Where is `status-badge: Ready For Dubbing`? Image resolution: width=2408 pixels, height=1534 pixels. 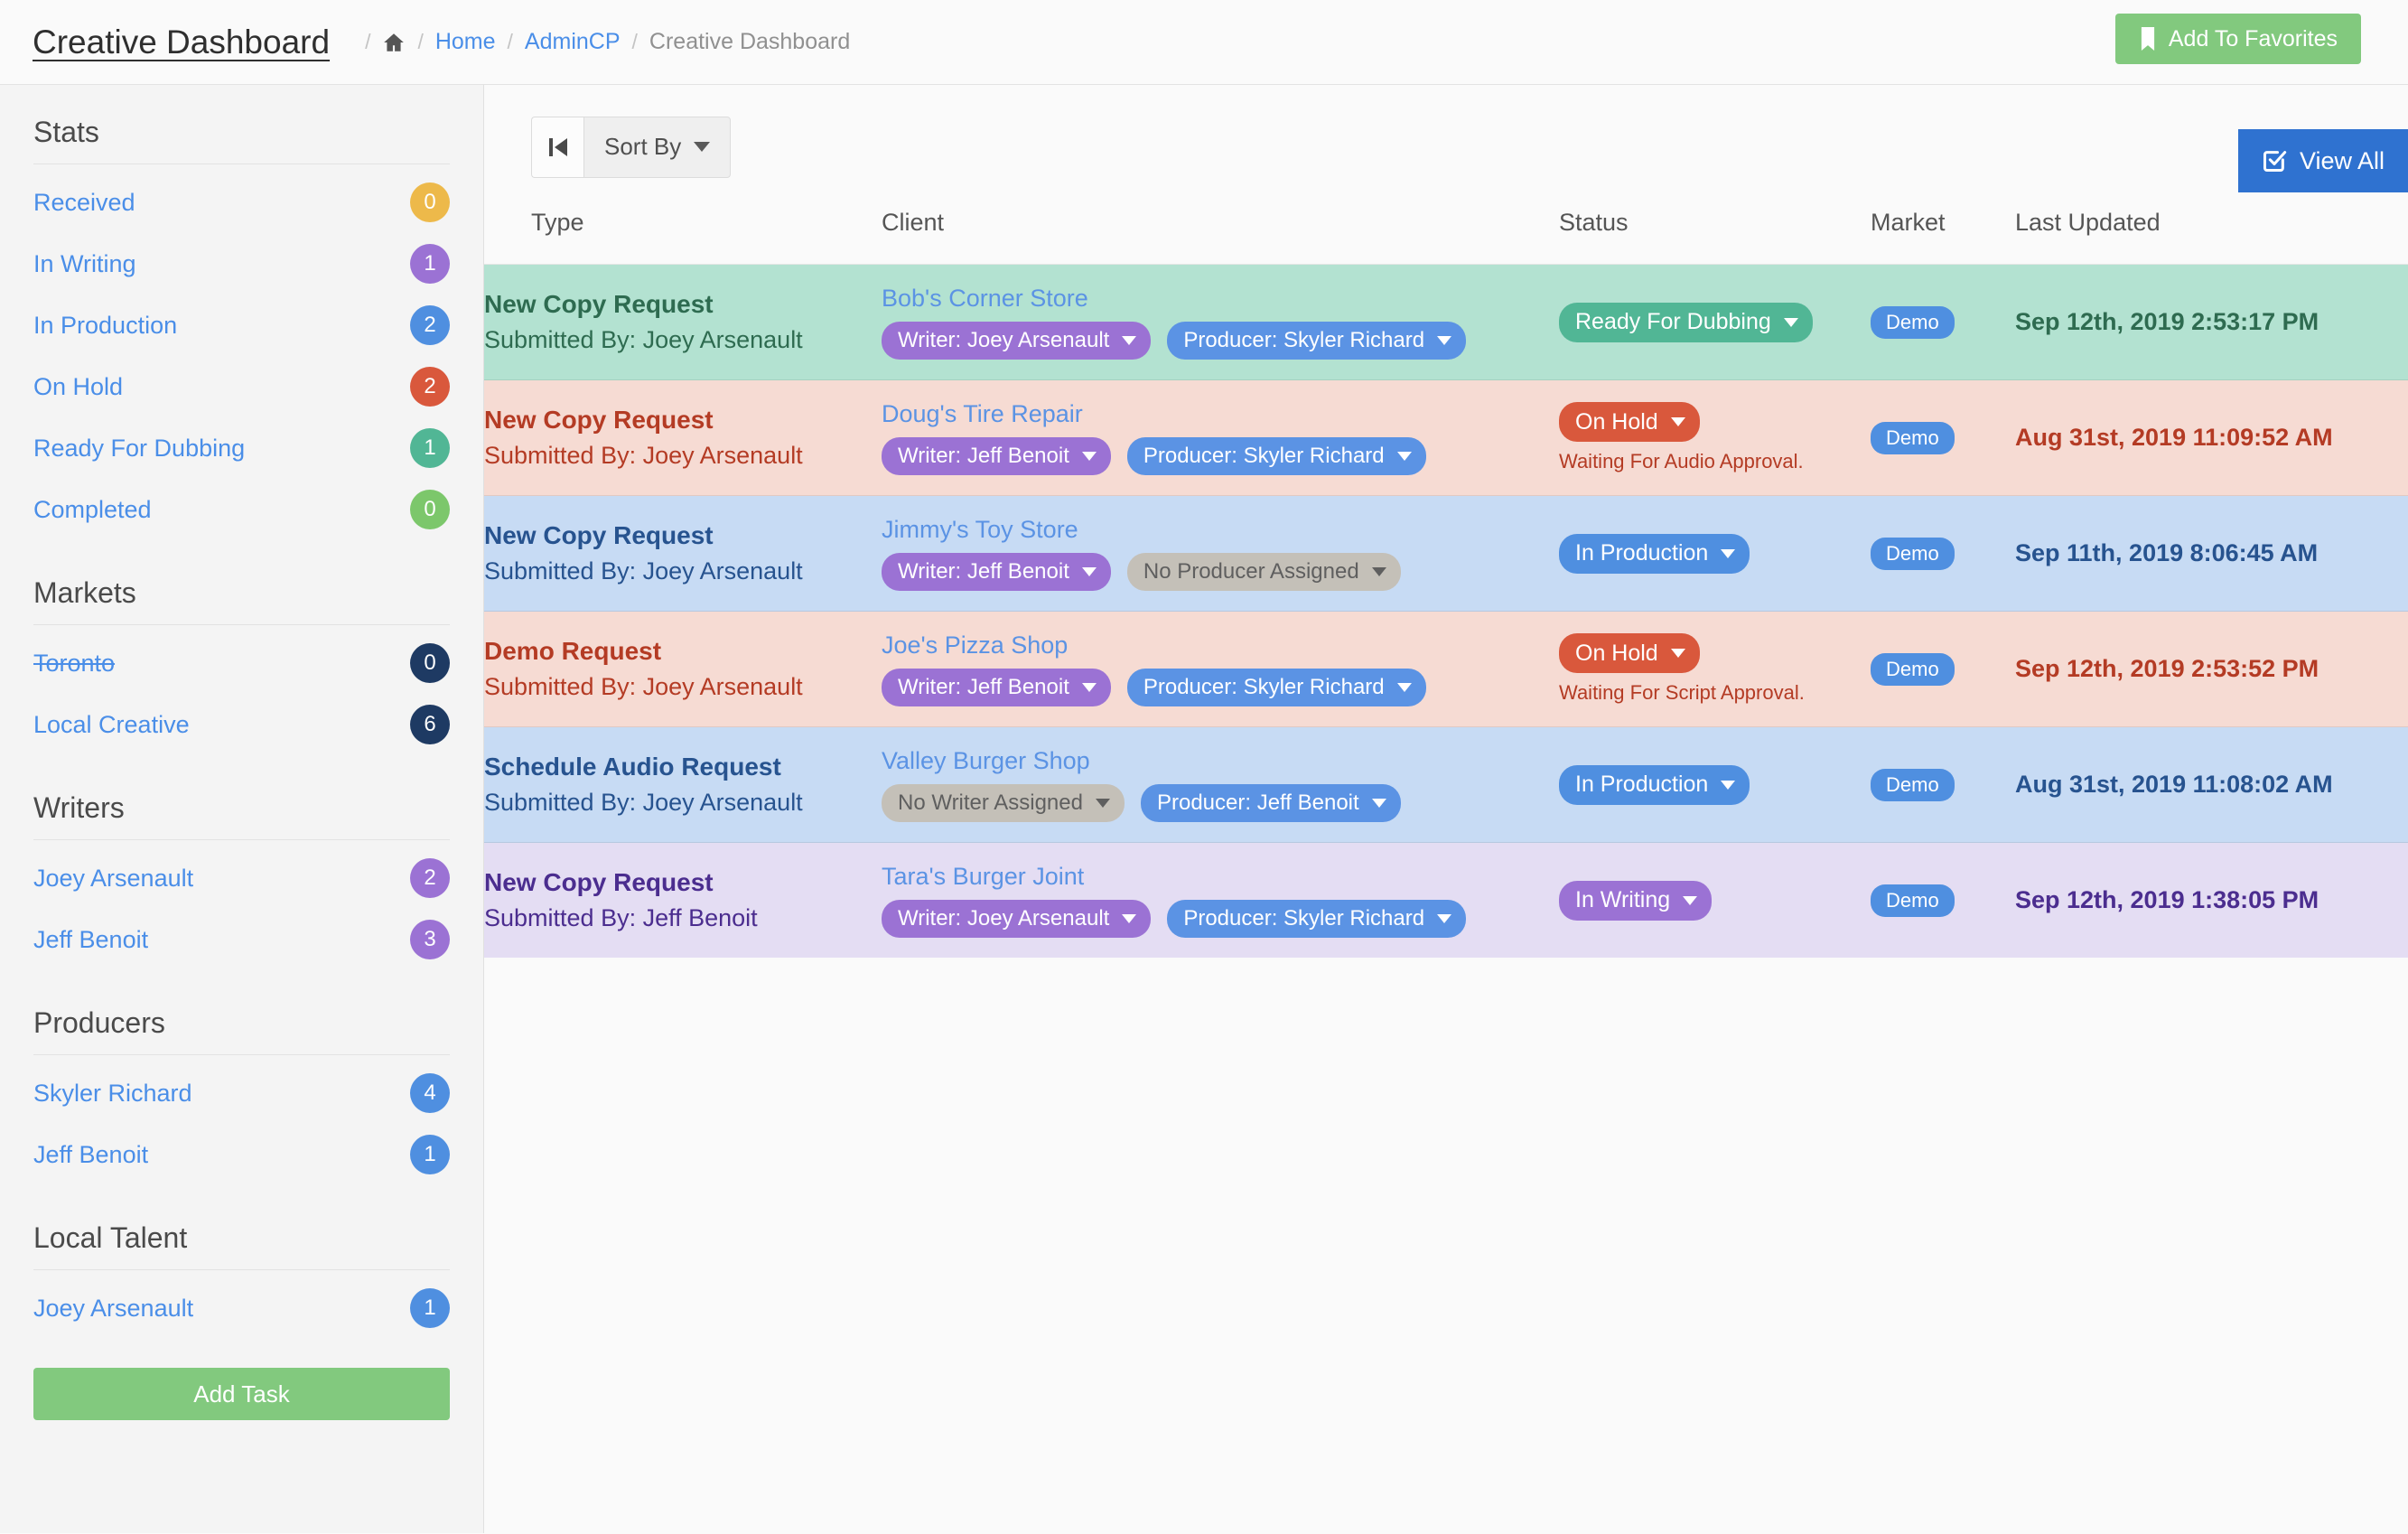
status-badge: Ready For Dubbing is located at coordinates (1686, 322).